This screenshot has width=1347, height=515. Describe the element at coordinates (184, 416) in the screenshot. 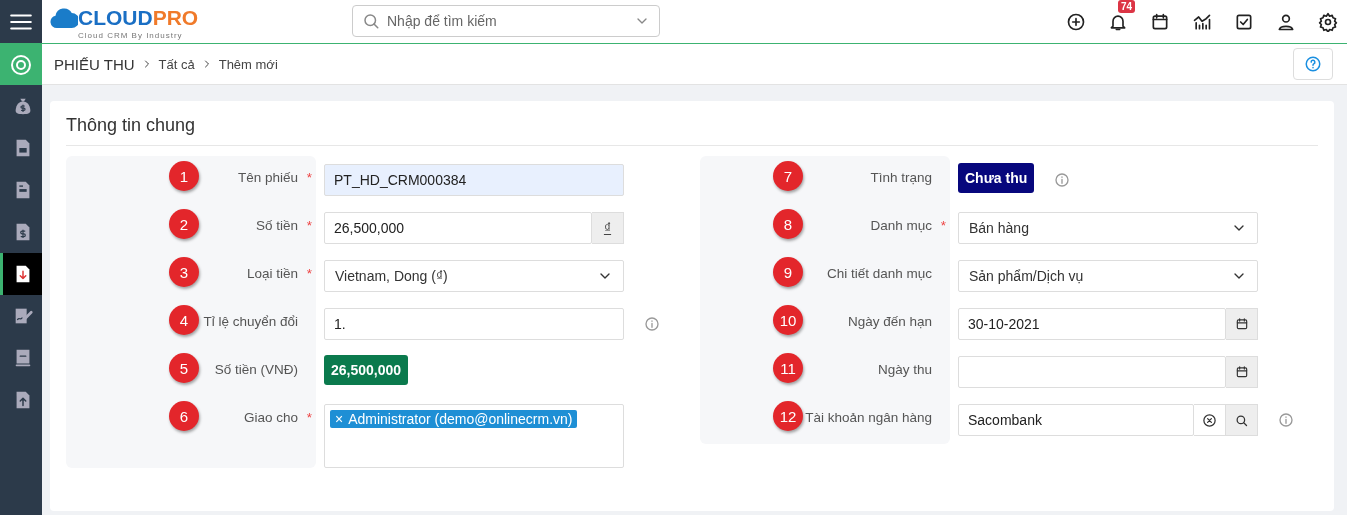

I see `step-marker: 6` at that location.